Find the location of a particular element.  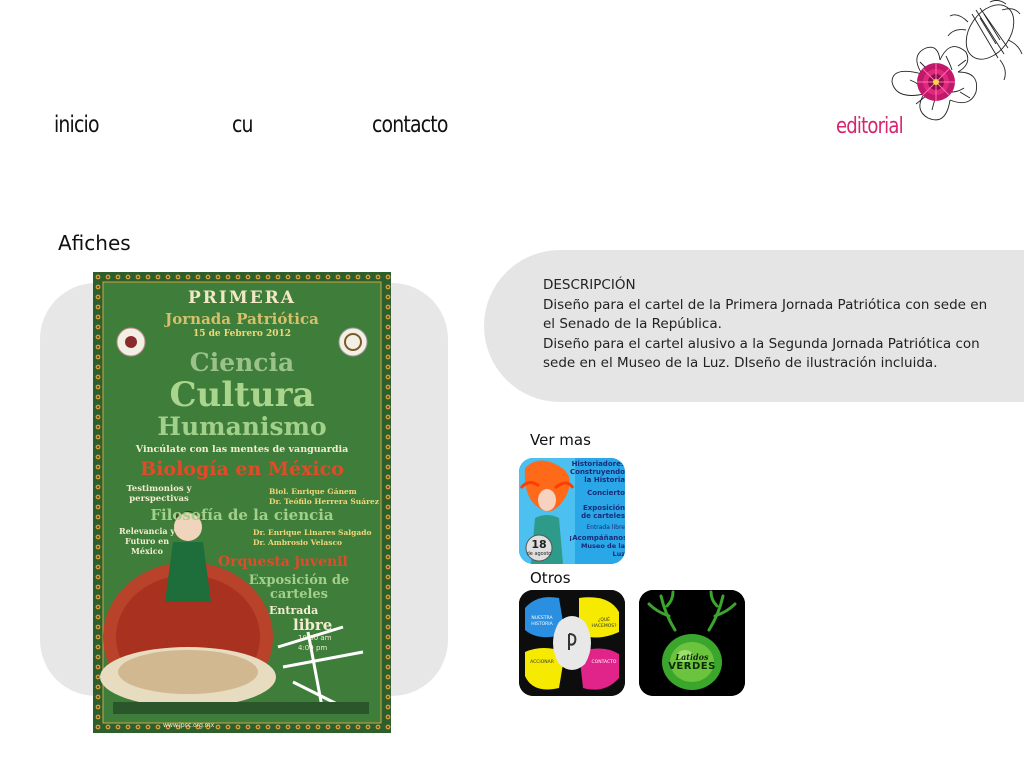

poster-footer: www.jpcc.org.mx is located at coordinates (189, 725).